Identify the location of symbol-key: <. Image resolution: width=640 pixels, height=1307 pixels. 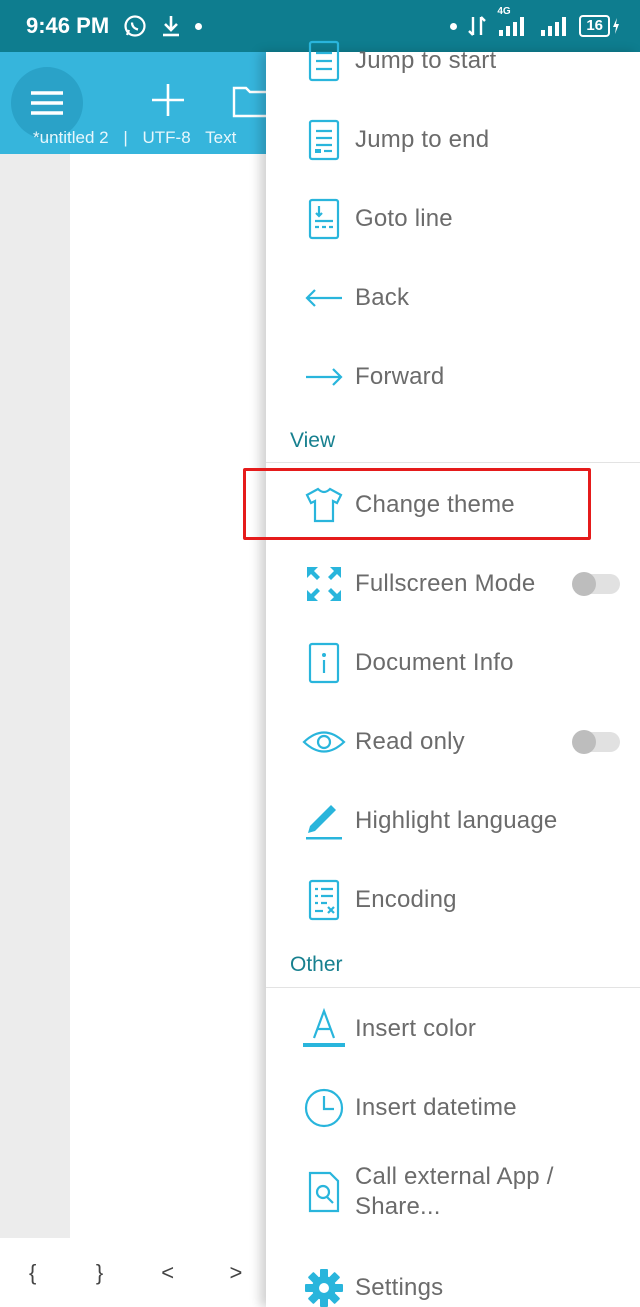
(168, 1273).